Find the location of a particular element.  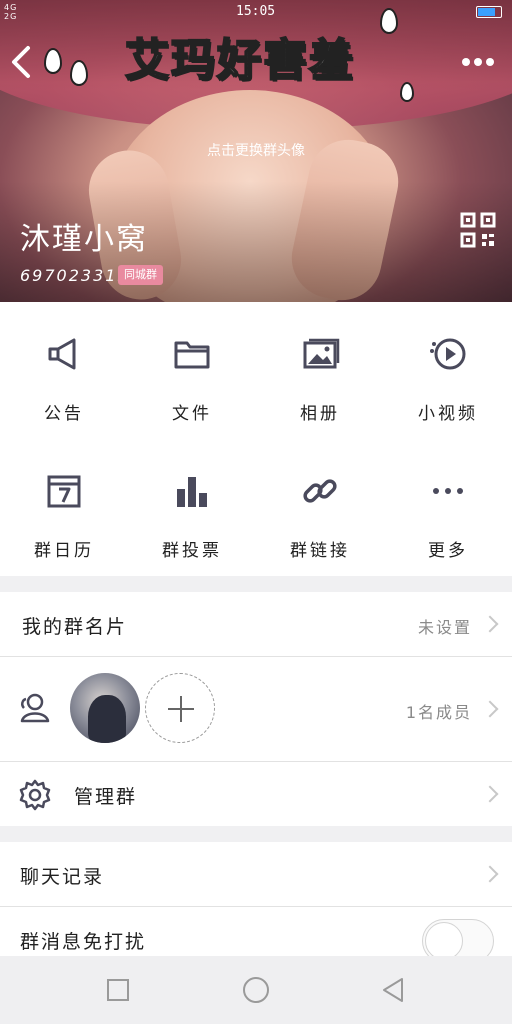

grid-item-announcement: 公告 is located at coordinates (64, 370).